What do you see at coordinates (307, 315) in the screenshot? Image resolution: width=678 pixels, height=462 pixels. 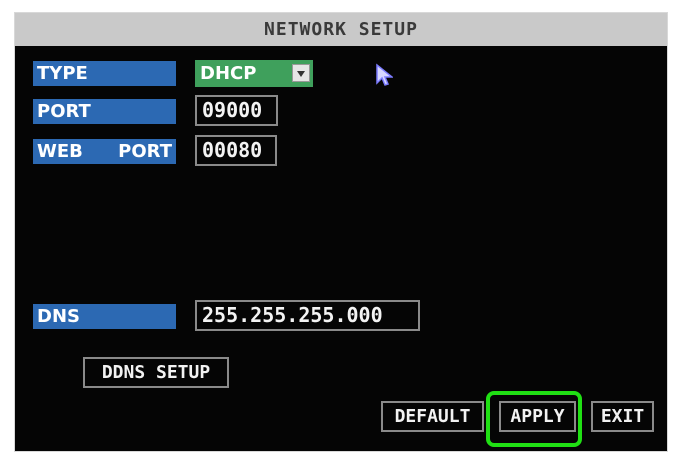 I see `dns-input: 255.255.255.000` at bounding box center [307, 315].